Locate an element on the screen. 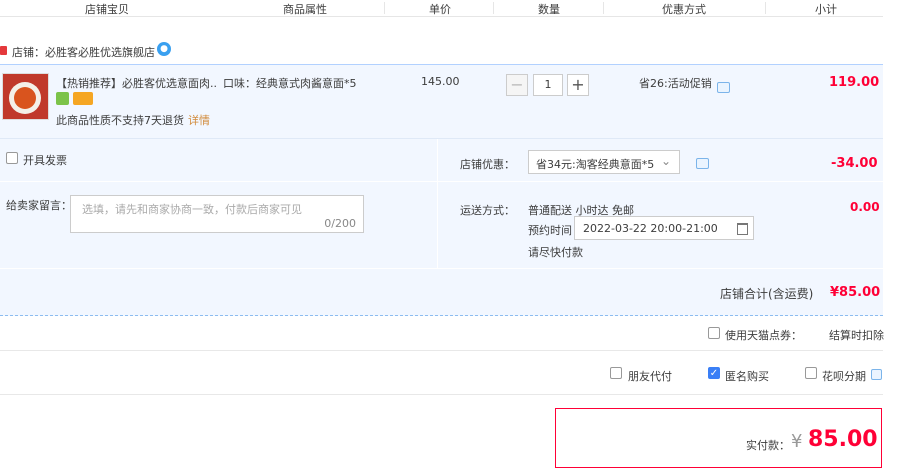 The height and width of the screenshot is (468, 898). product-thumbnail is located at coordinates (25, 96).